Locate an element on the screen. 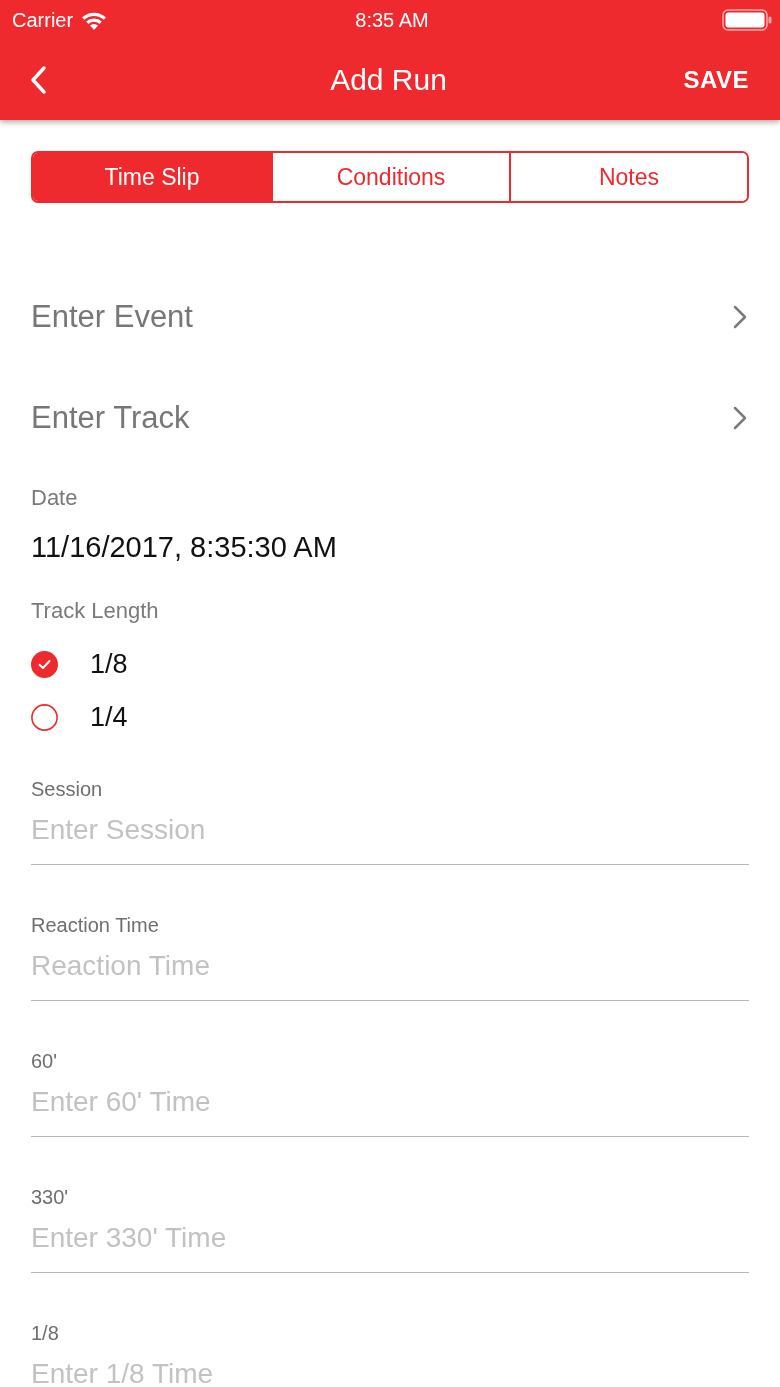  clock-label: 8:35 AM is located at coordinates (392, 20).